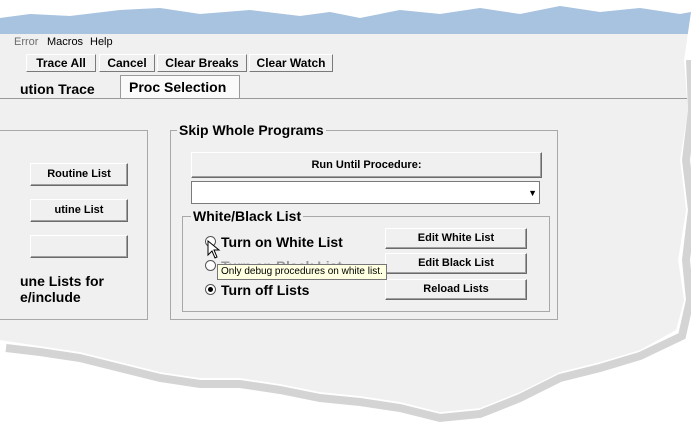  I want to click on menu-error: Error, so click(26, 42).